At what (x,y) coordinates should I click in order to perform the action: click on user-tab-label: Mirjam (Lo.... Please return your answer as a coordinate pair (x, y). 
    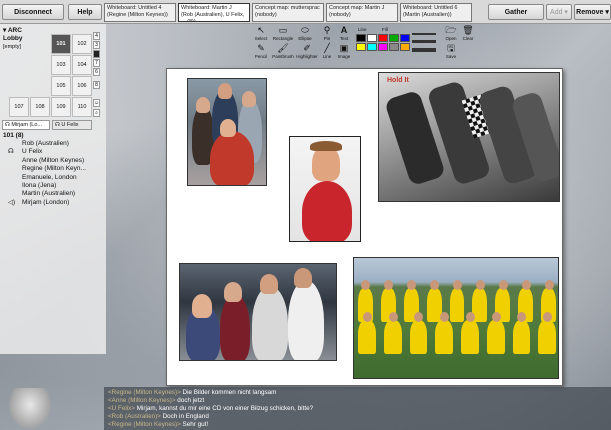
    Looking at the image, I should click on (26, 125).